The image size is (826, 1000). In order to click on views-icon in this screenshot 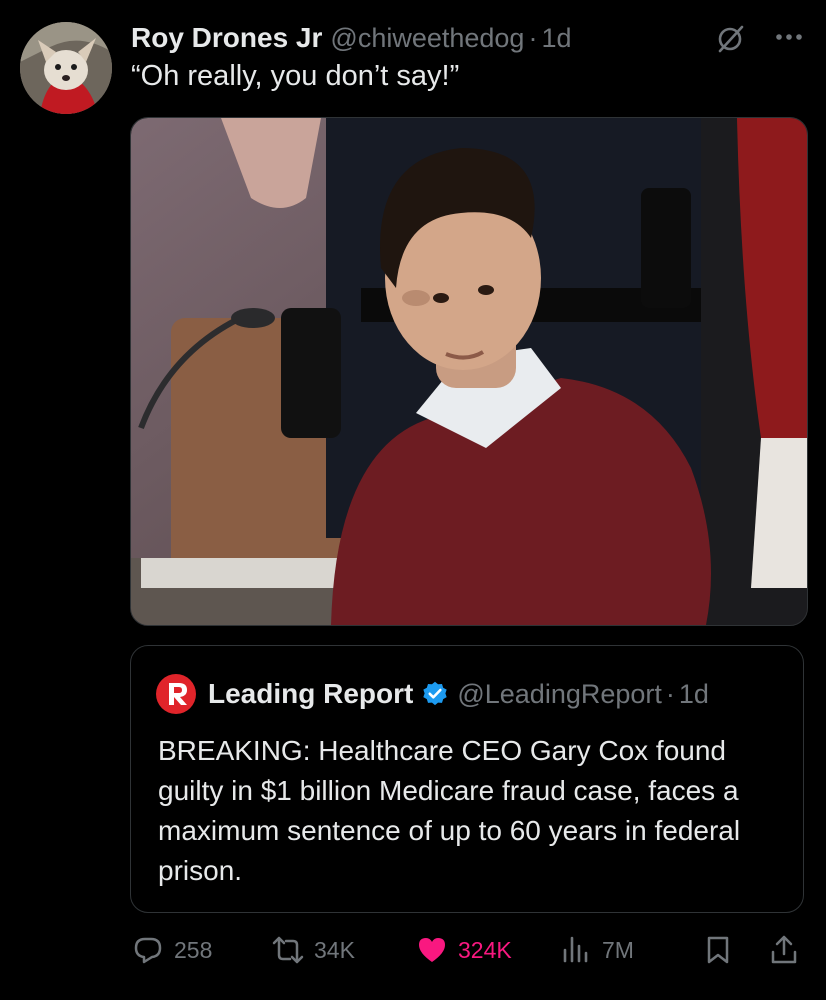, I will do `click(575, 949)`.